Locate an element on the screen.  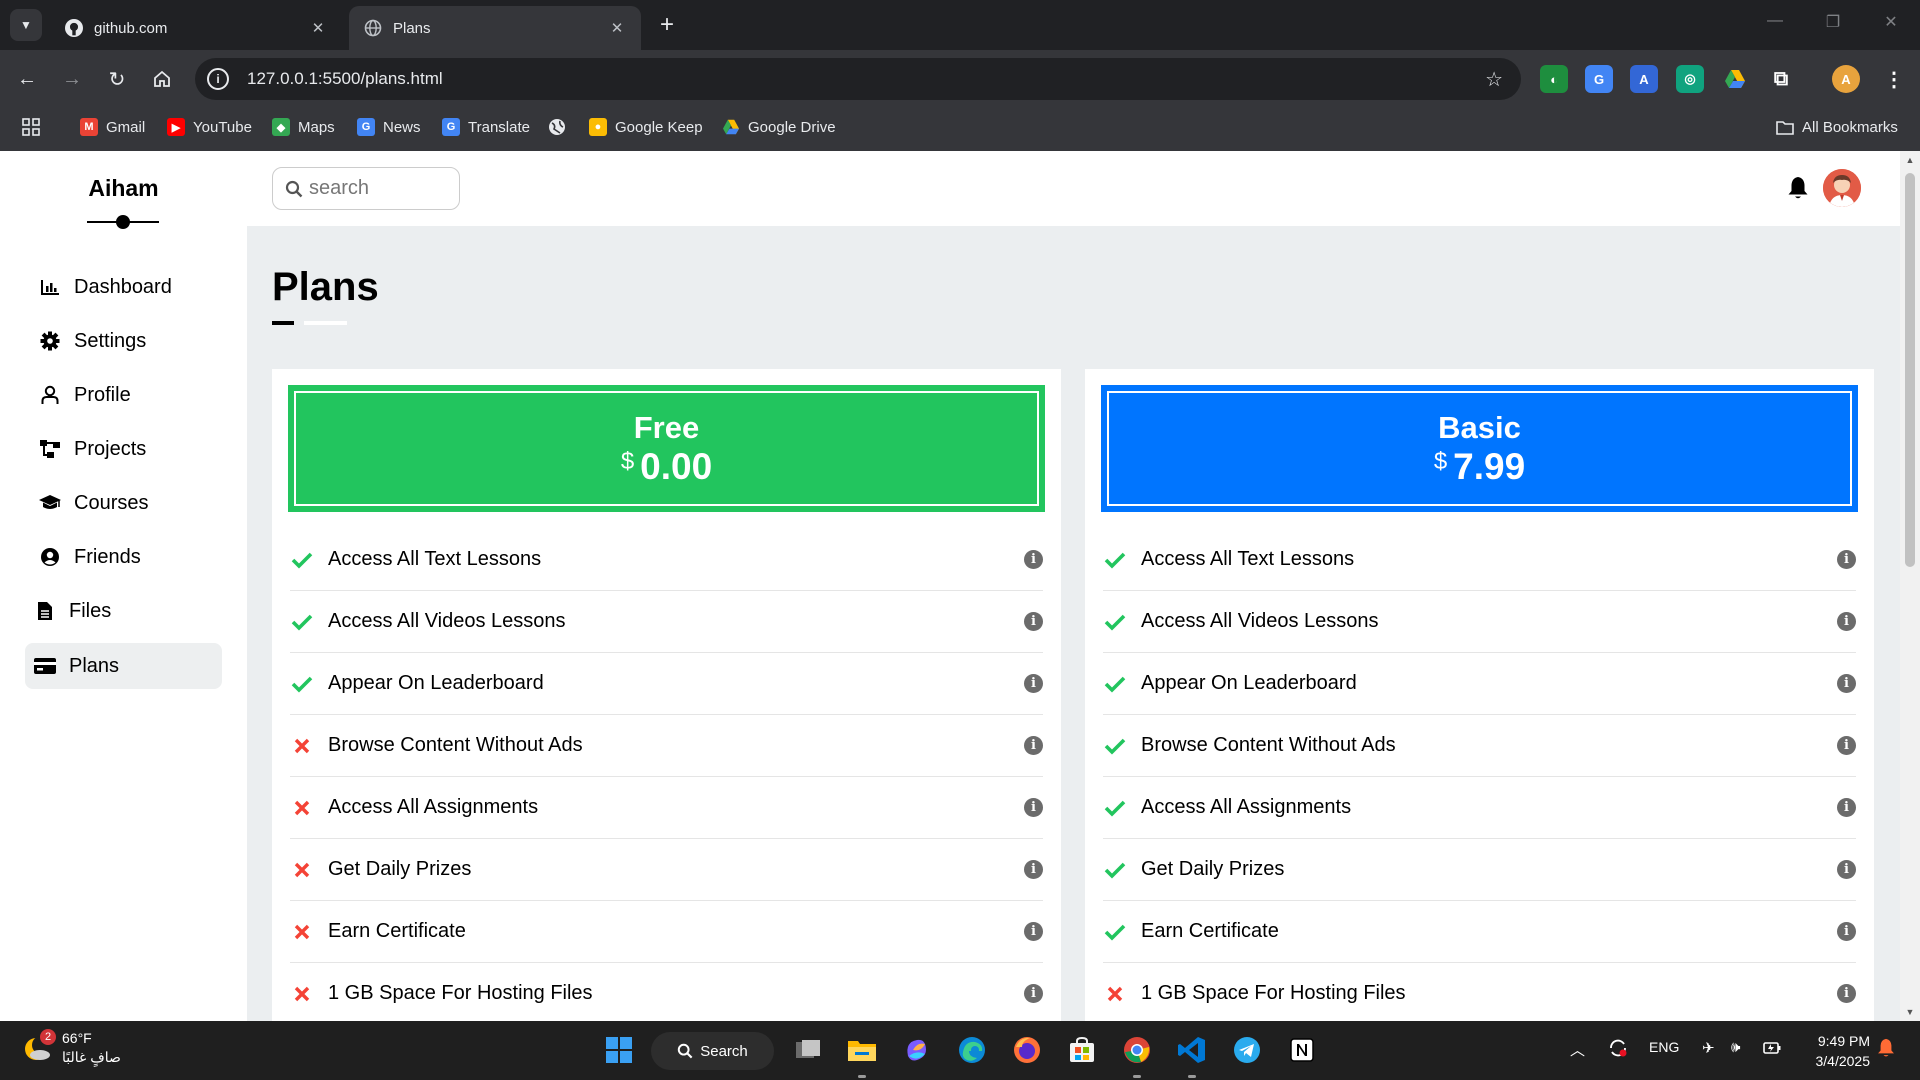
extension-drive-icon is located at coordinates (1735, 79).